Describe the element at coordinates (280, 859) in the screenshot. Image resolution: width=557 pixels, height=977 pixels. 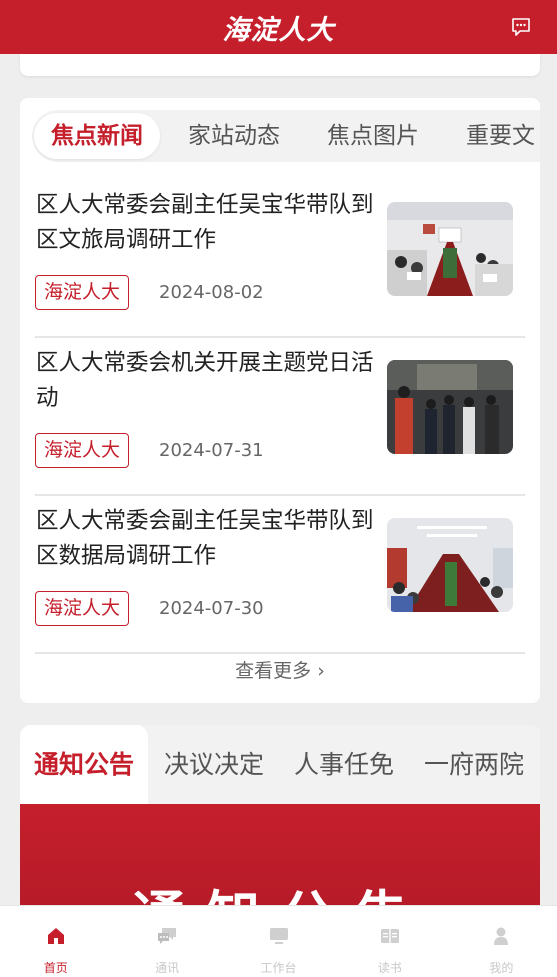
I see `notice-banner: 通知公告` at that location.